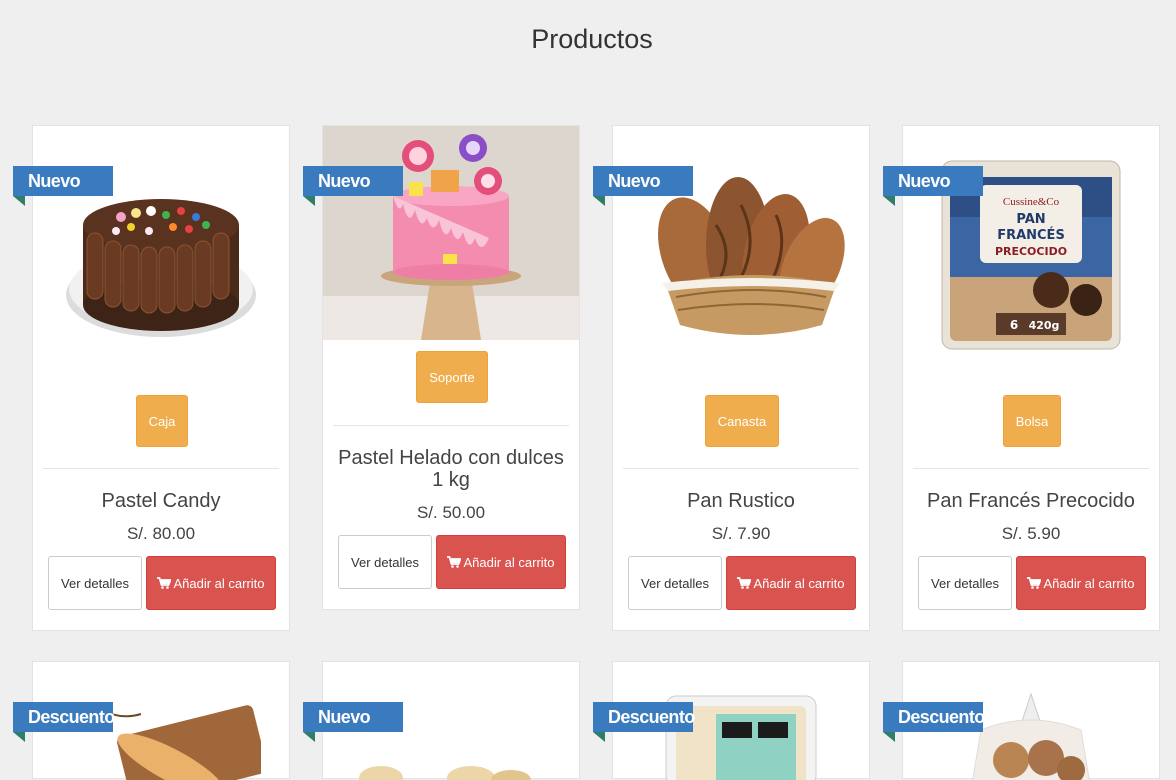 The height and width of the screenshot is (780, 1176). I want to click on product-name: Pastel Candy, so click(161, 501).